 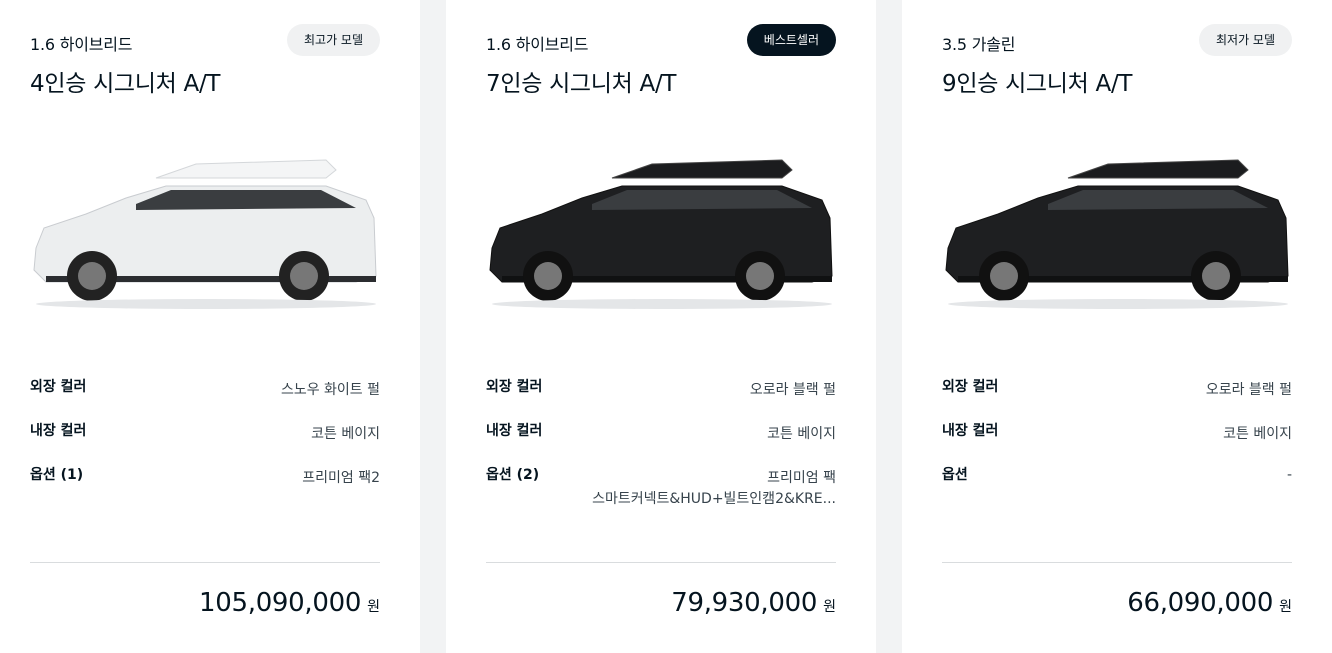 I want to click on spec-row-option: 옵션 -, so click(x=1117, y=486).